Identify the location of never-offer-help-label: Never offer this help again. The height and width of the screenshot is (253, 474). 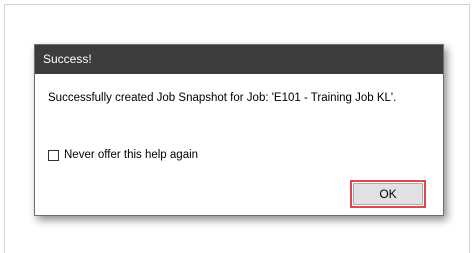
(131, 155).